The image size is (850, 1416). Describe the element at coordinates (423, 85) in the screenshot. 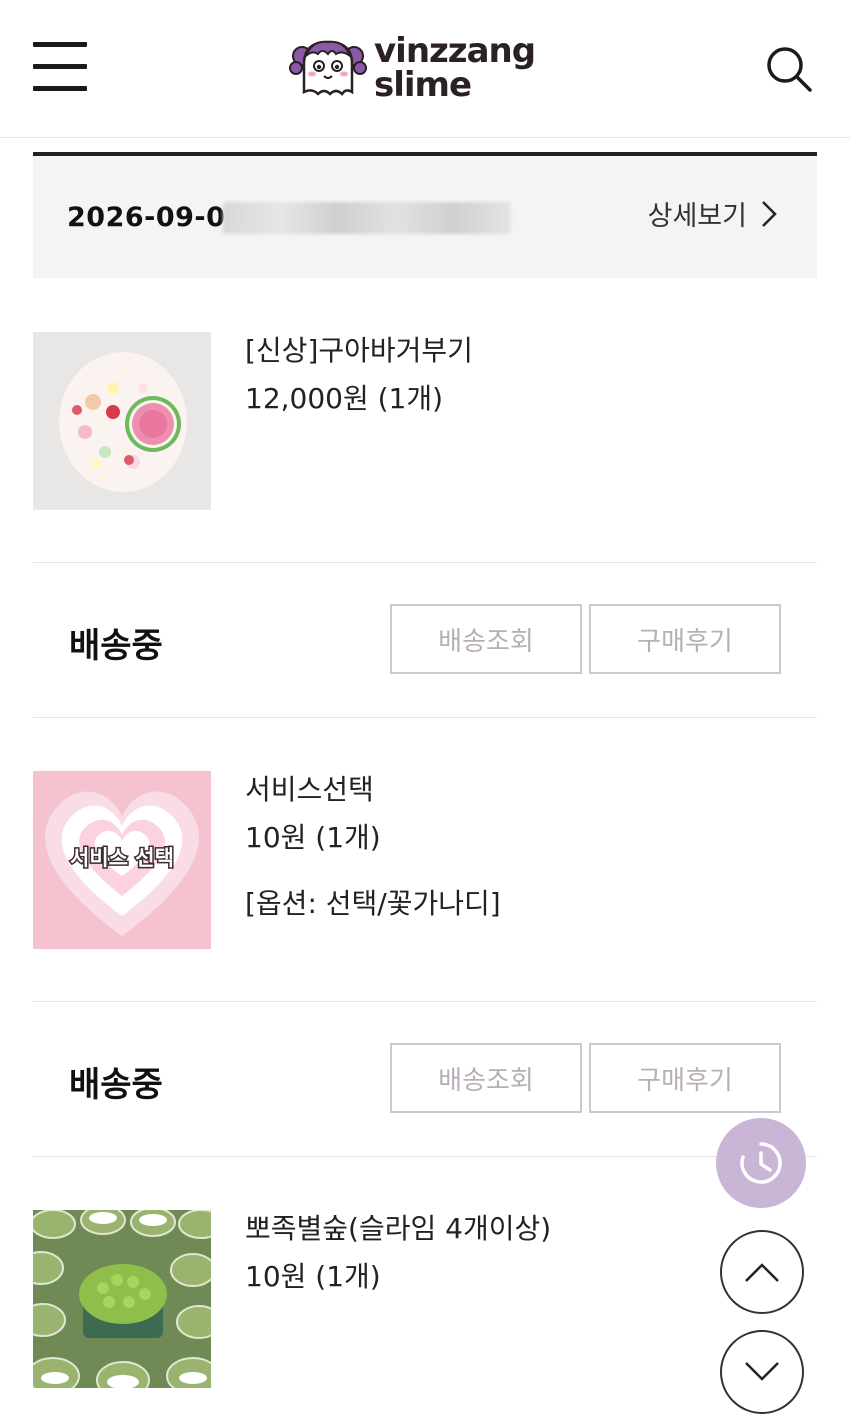

I see `logo-line2: slime` at that location.